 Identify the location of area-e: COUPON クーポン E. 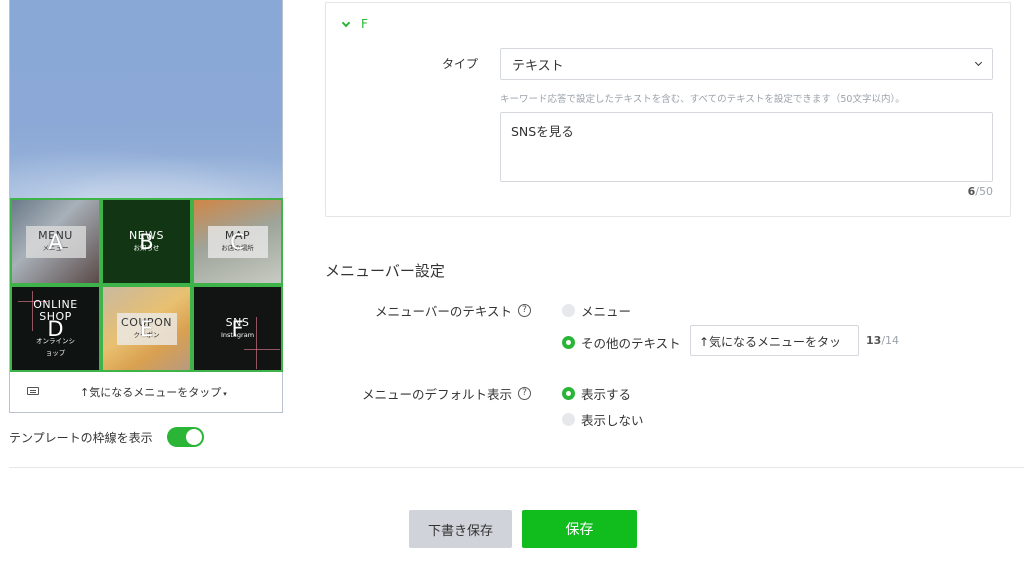
(146, 328).